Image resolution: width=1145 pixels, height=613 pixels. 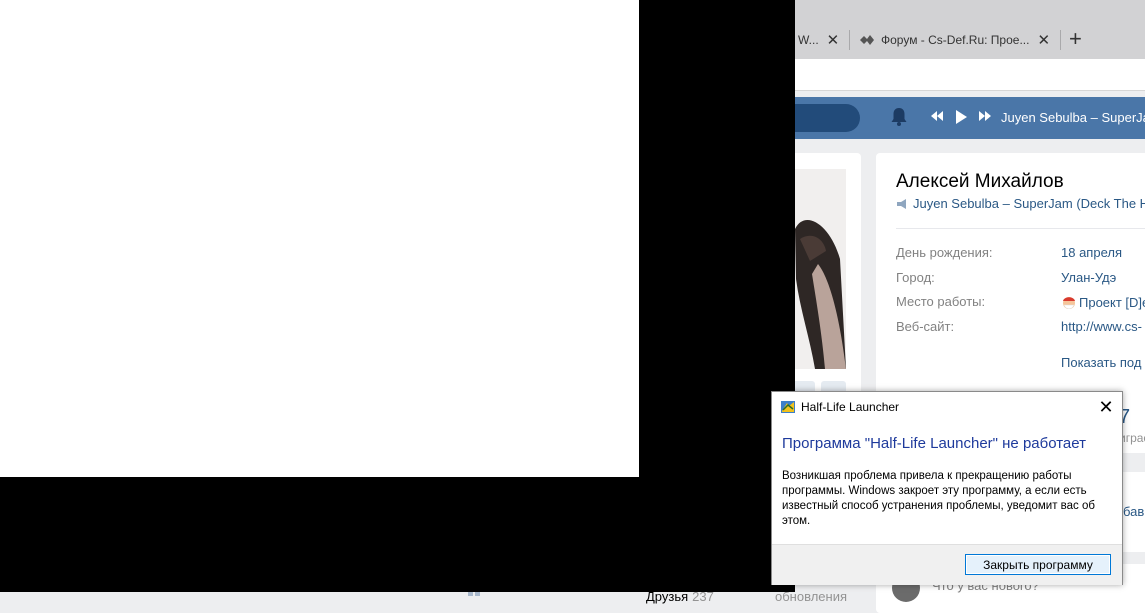 What do you see at coordinates (944, 252) in the screenshot?
I see `info-label-birthday: День рождения:` at bounding box center [944, 252].